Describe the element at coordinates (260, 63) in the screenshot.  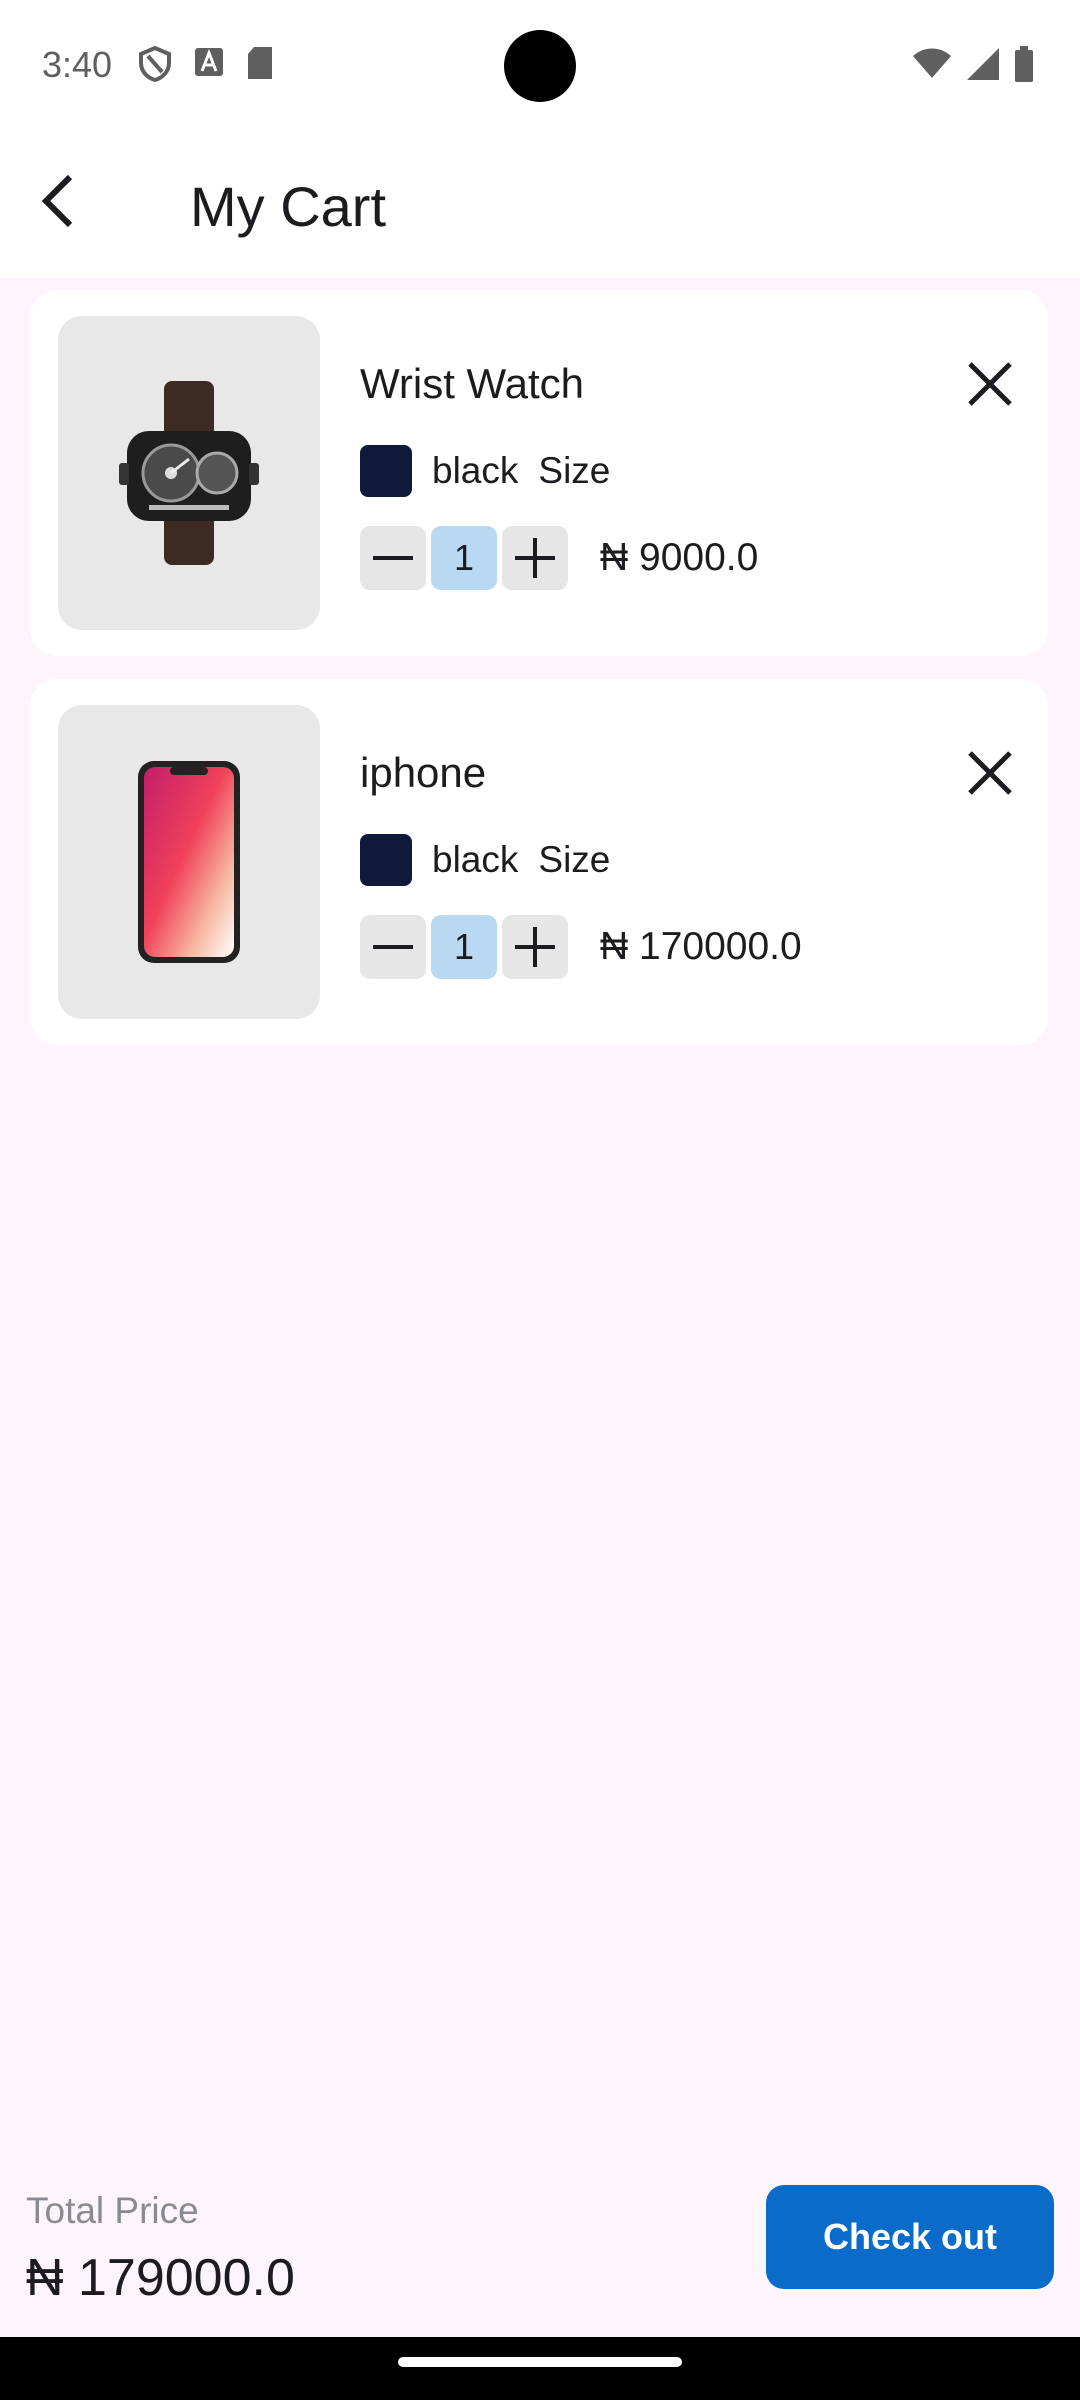
I see `sd-card-icon` at that location.